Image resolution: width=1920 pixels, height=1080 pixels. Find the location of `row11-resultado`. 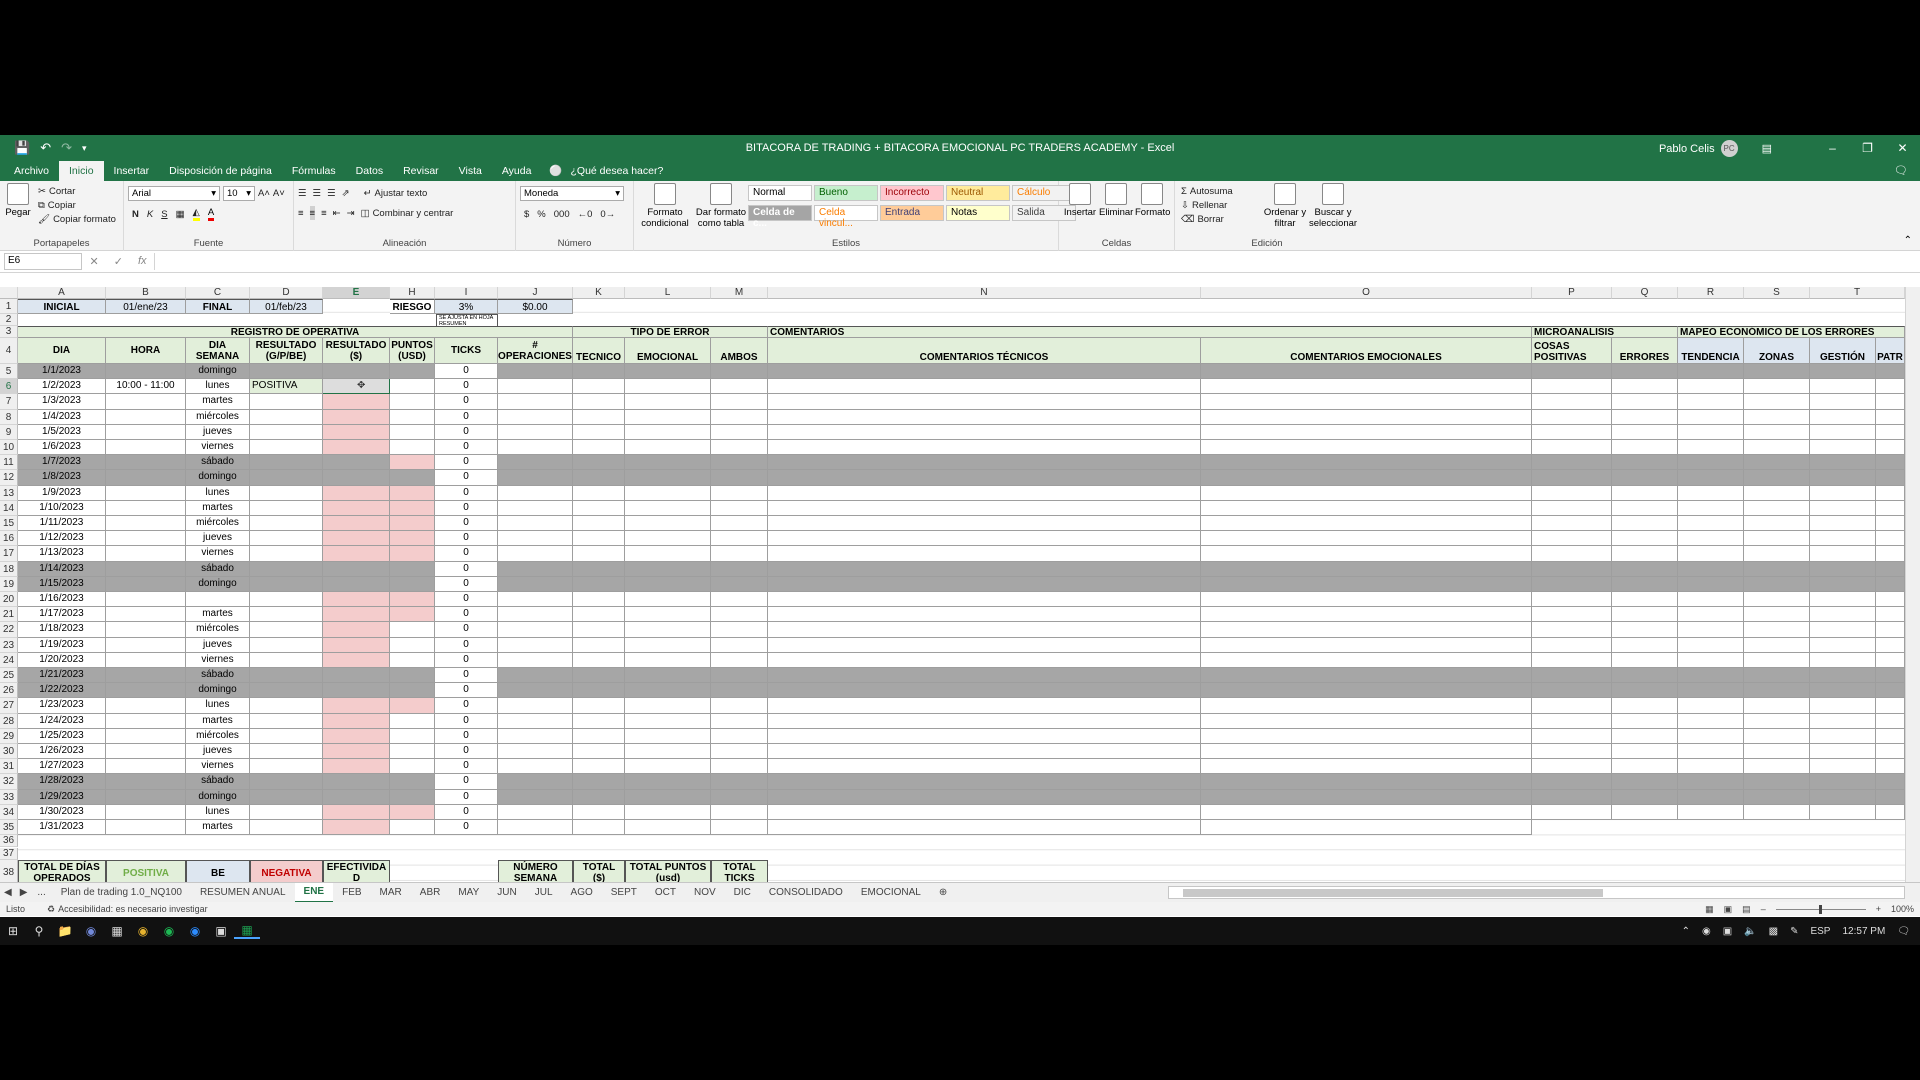

row11-resultado is located at coordinates (286, 463).